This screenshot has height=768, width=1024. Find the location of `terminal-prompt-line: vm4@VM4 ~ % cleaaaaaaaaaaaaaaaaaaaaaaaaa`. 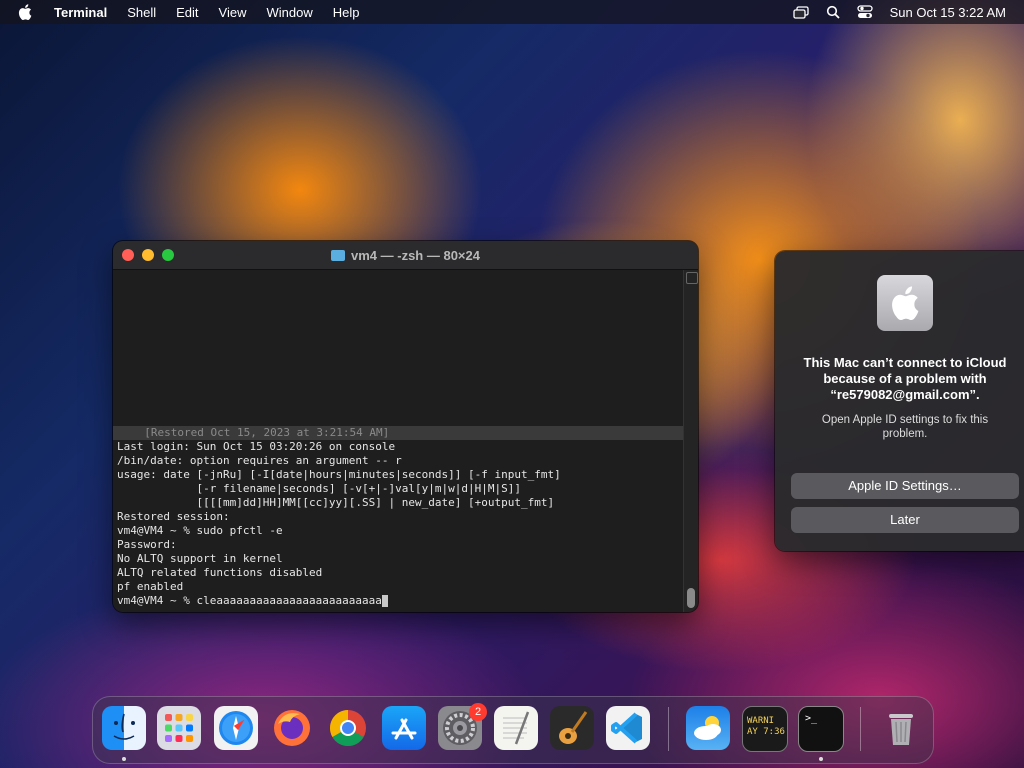

terminal-prompt-line: vm4@VM4 ~ % cleaaaaaaaaaaaaaaaaaaaaaaaaa is located at coordinates (400, 601).